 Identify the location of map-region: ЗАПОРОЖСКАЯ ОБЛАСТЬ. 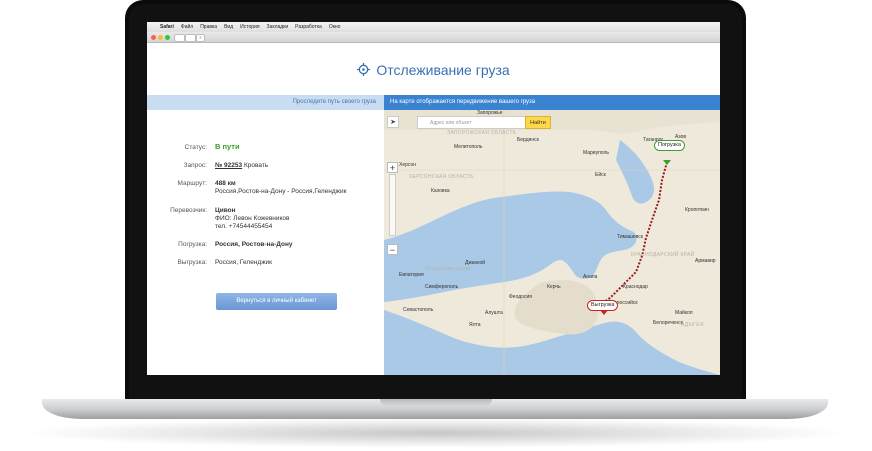
(482, 133).